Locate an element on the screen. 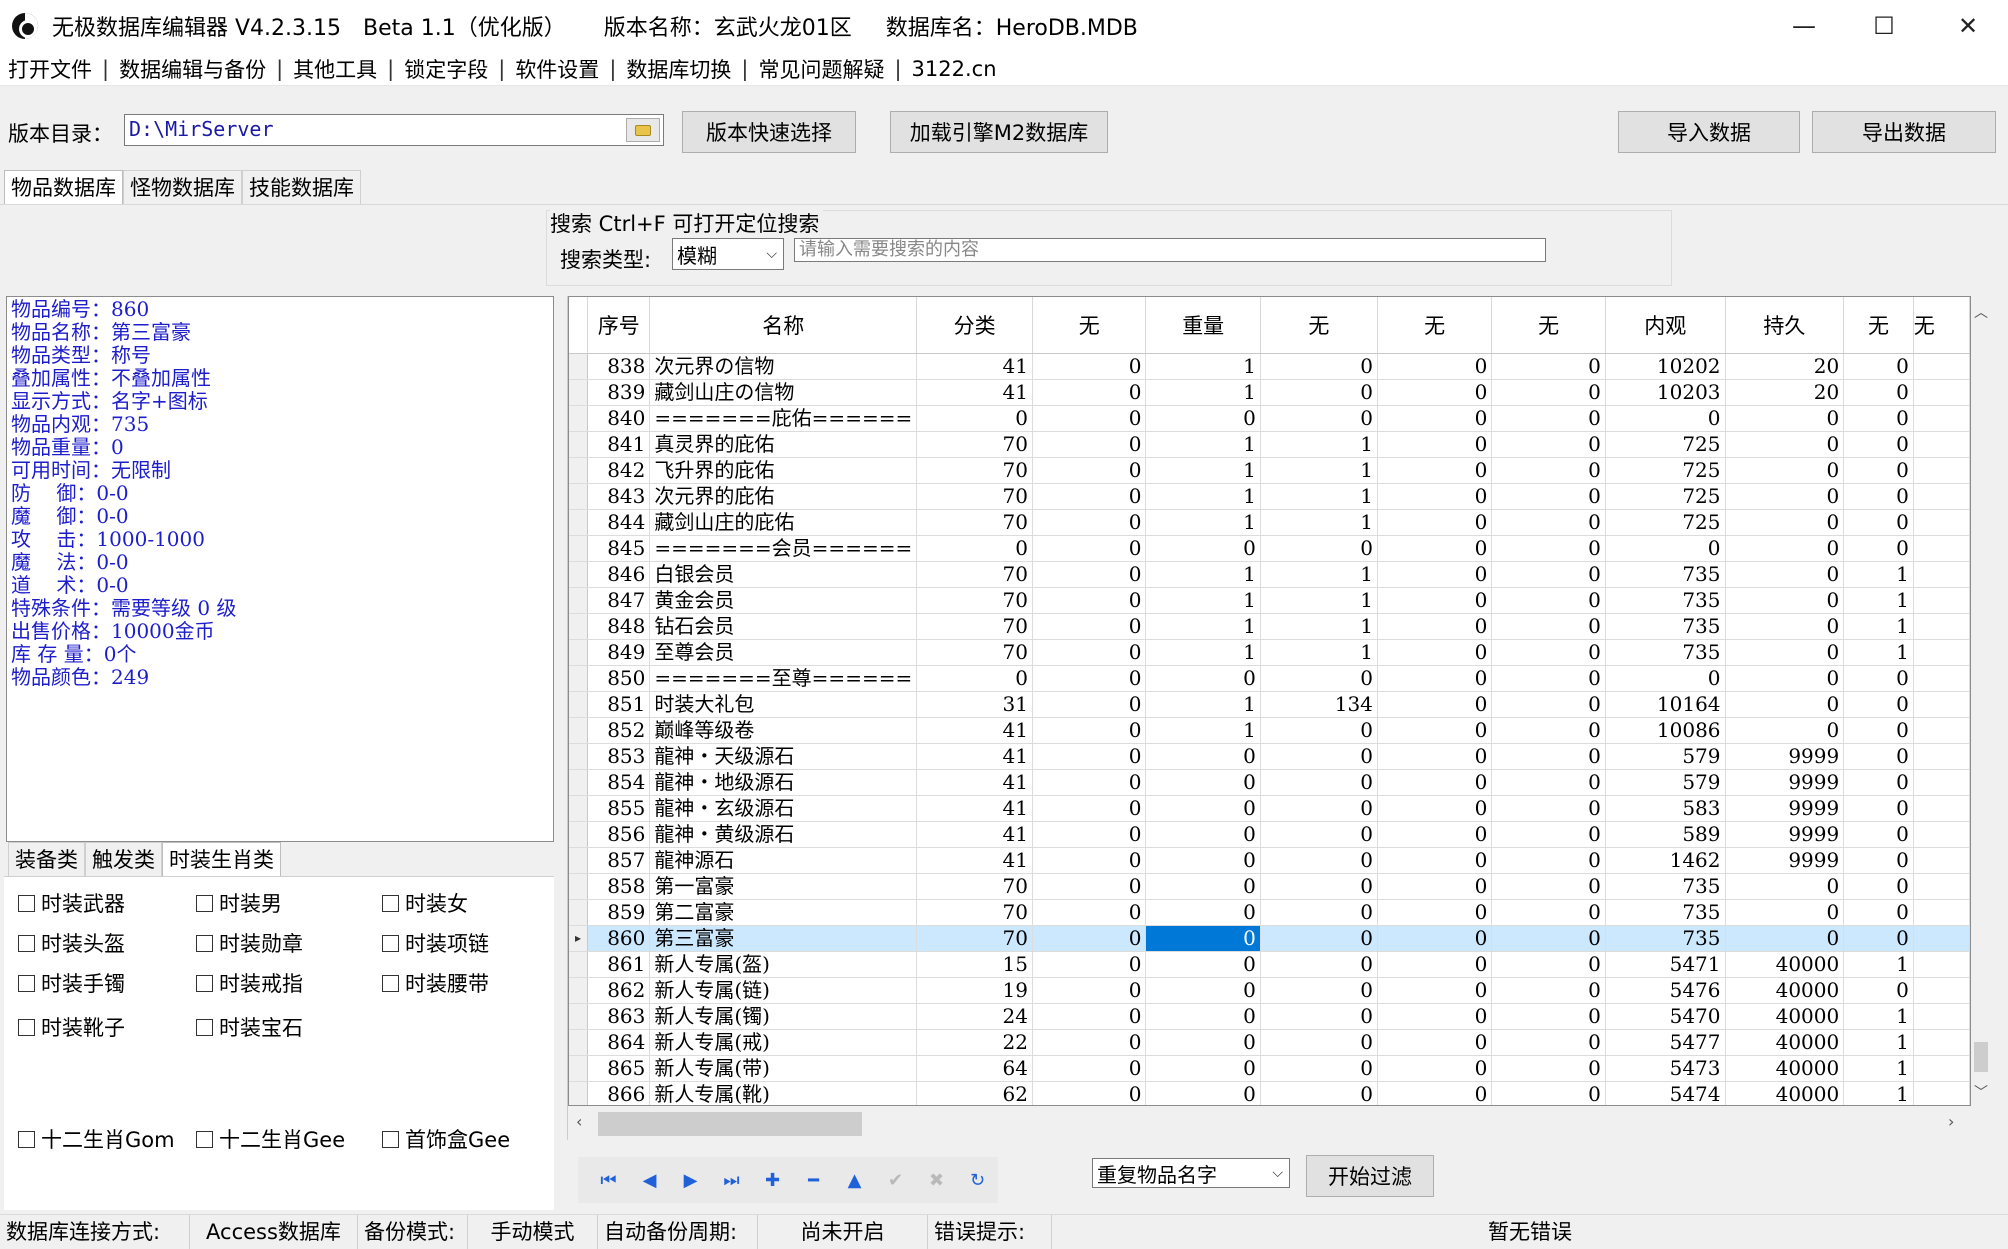  table-row: 862 新人专属(链) 19 0 0 0 0 0 5476 40000 0 is located at coordinates (1269, 990).